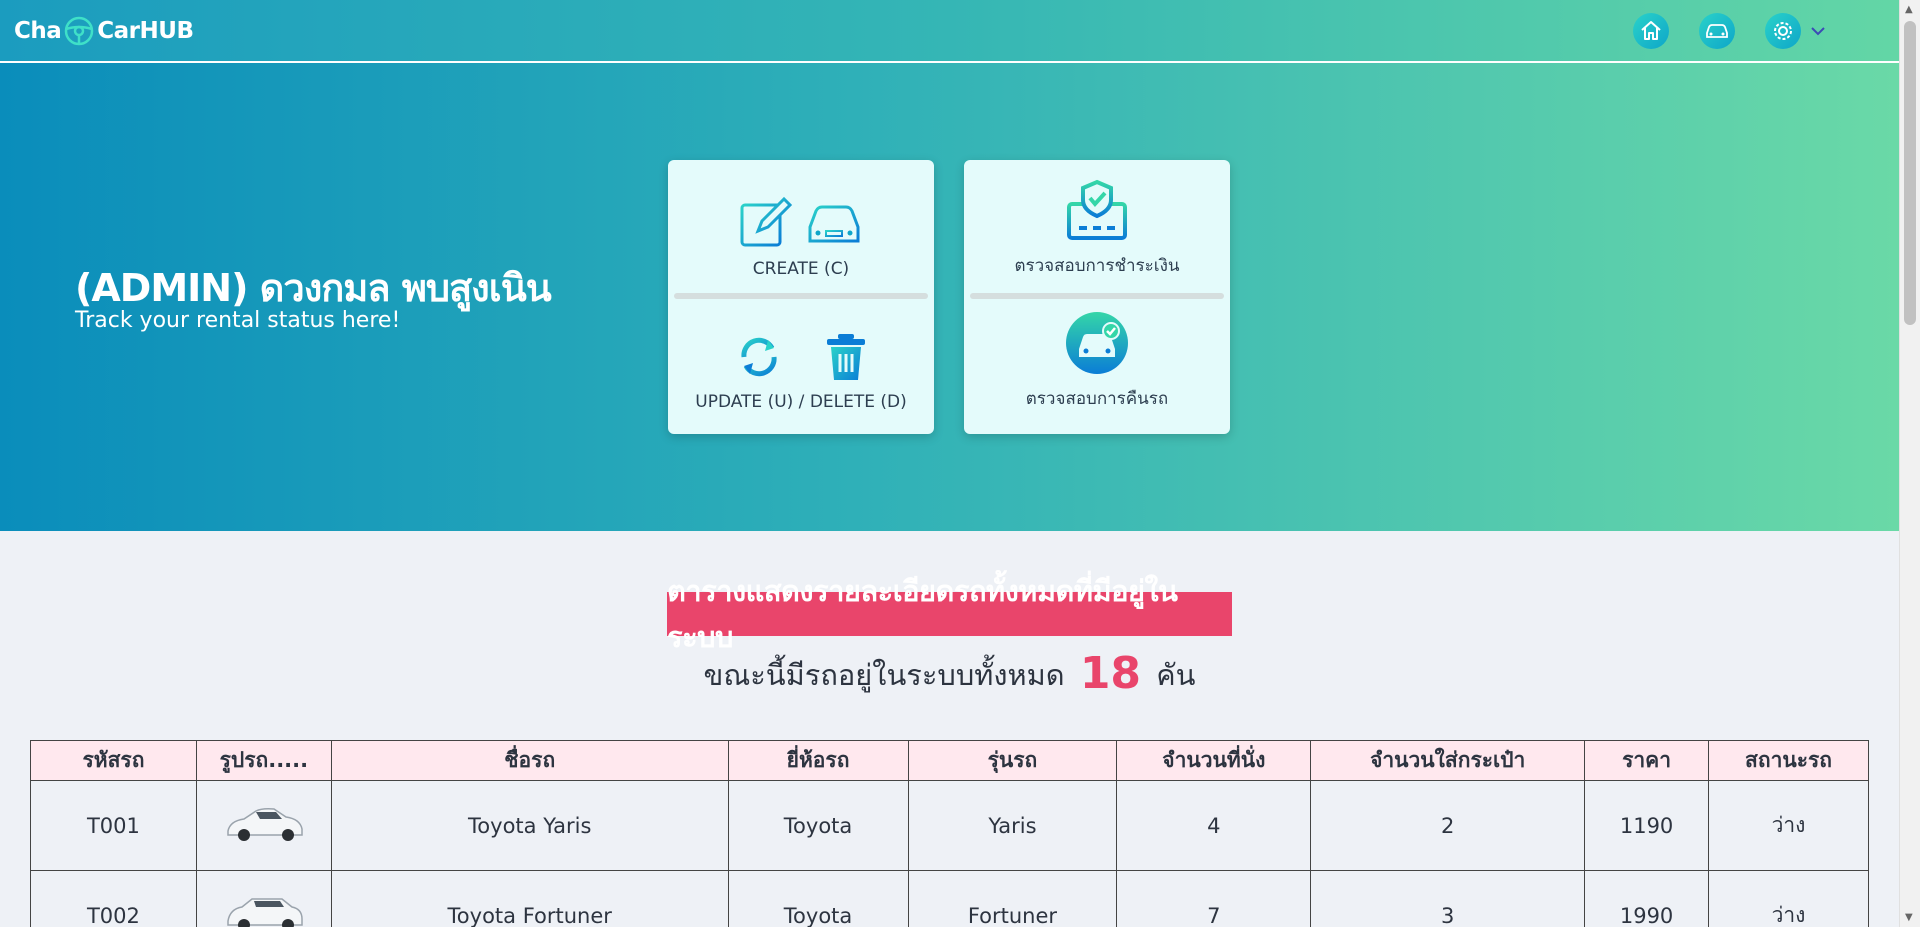  What do you see at coordinates (113, 825) in the screenshot?
I see `car-id: T001` at bounding box center [113, 825].